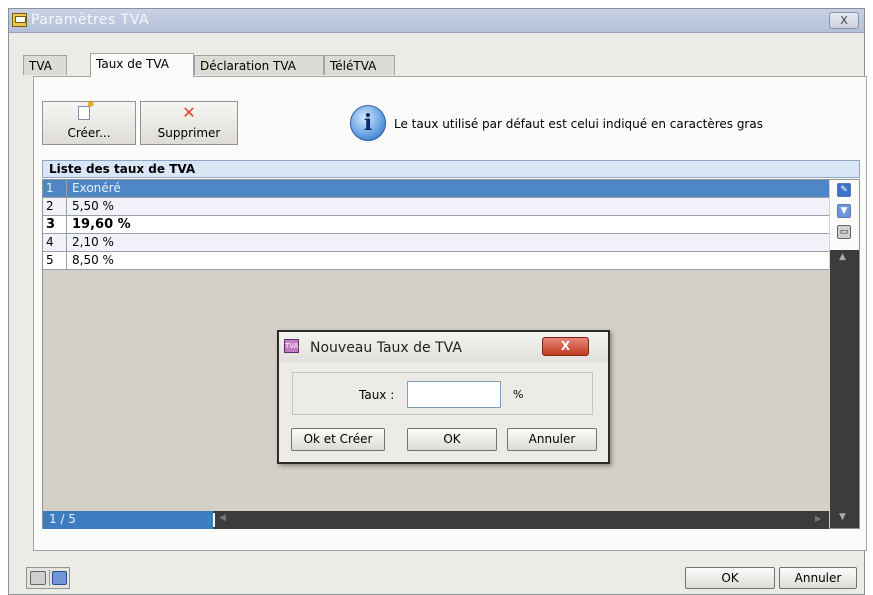  What do you see at coordinates (96, 188) in the screenshot?
I see `row-value: Exonéré` at bounding box center [96, 188].